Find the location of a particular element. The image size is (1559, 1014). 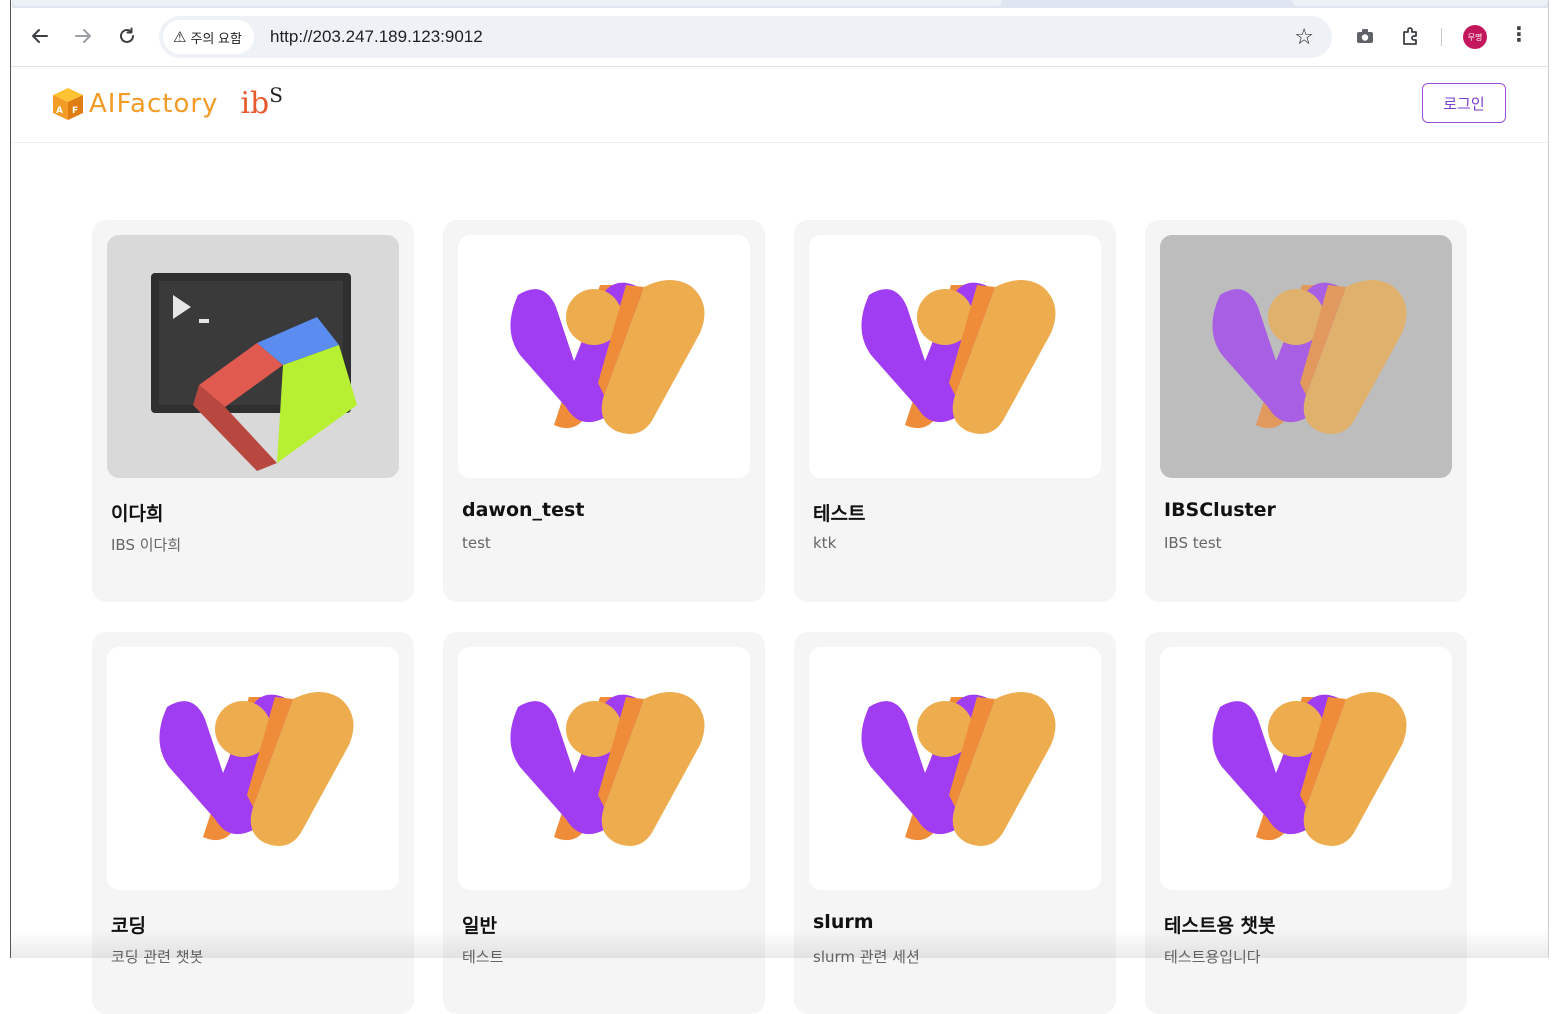

url-text: http://203.247.189.123:9012 is located at coordinates (376, 37).